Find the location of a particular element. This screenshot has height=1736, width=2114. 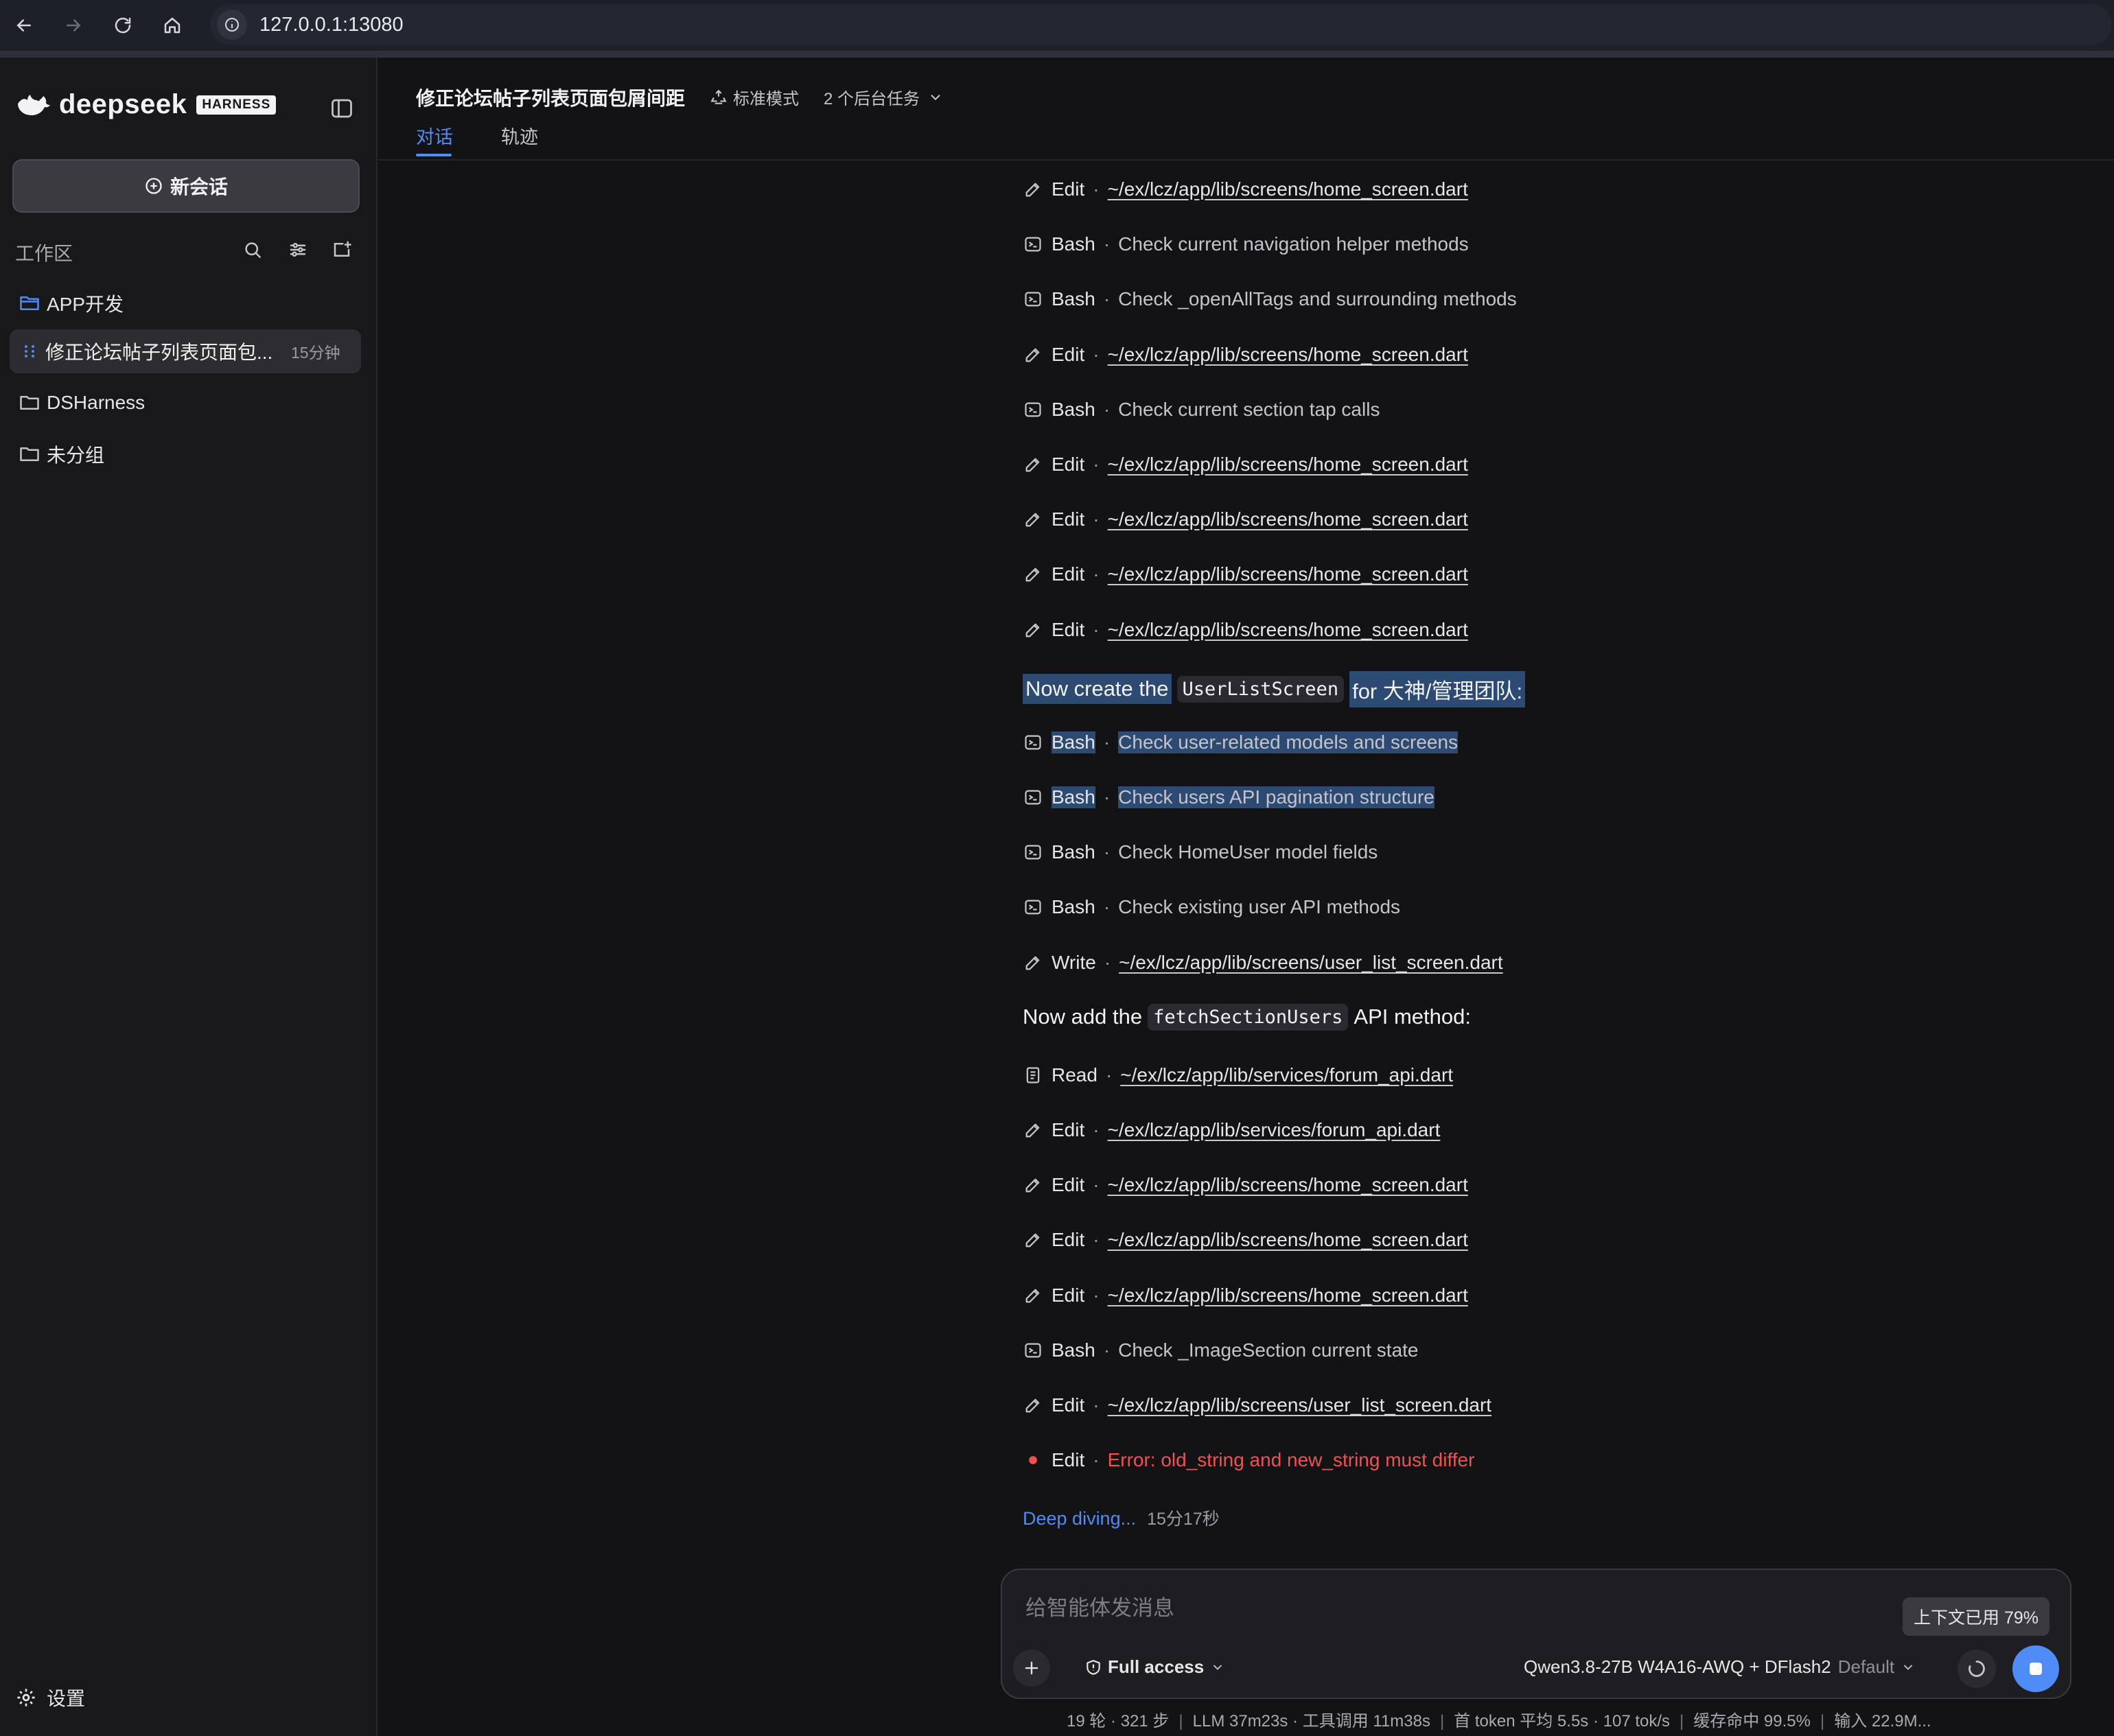

filter-button is located at coordinates (298, 250).